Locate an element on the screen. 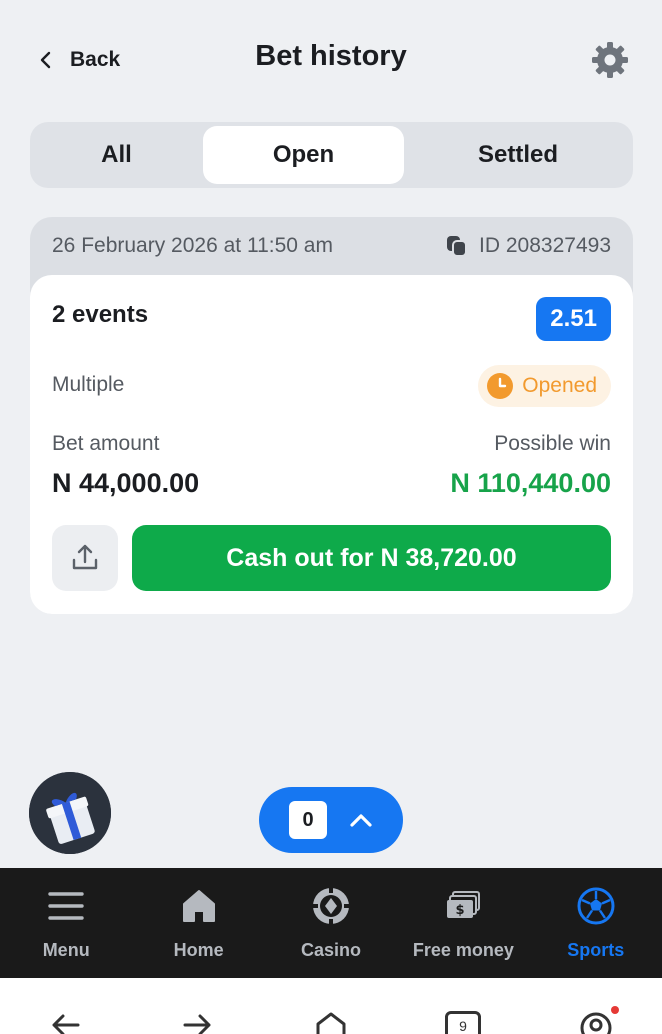 This screenshot has width=662, height=1034. odds-badge: 2.51 is located at coordinates (573, 319).